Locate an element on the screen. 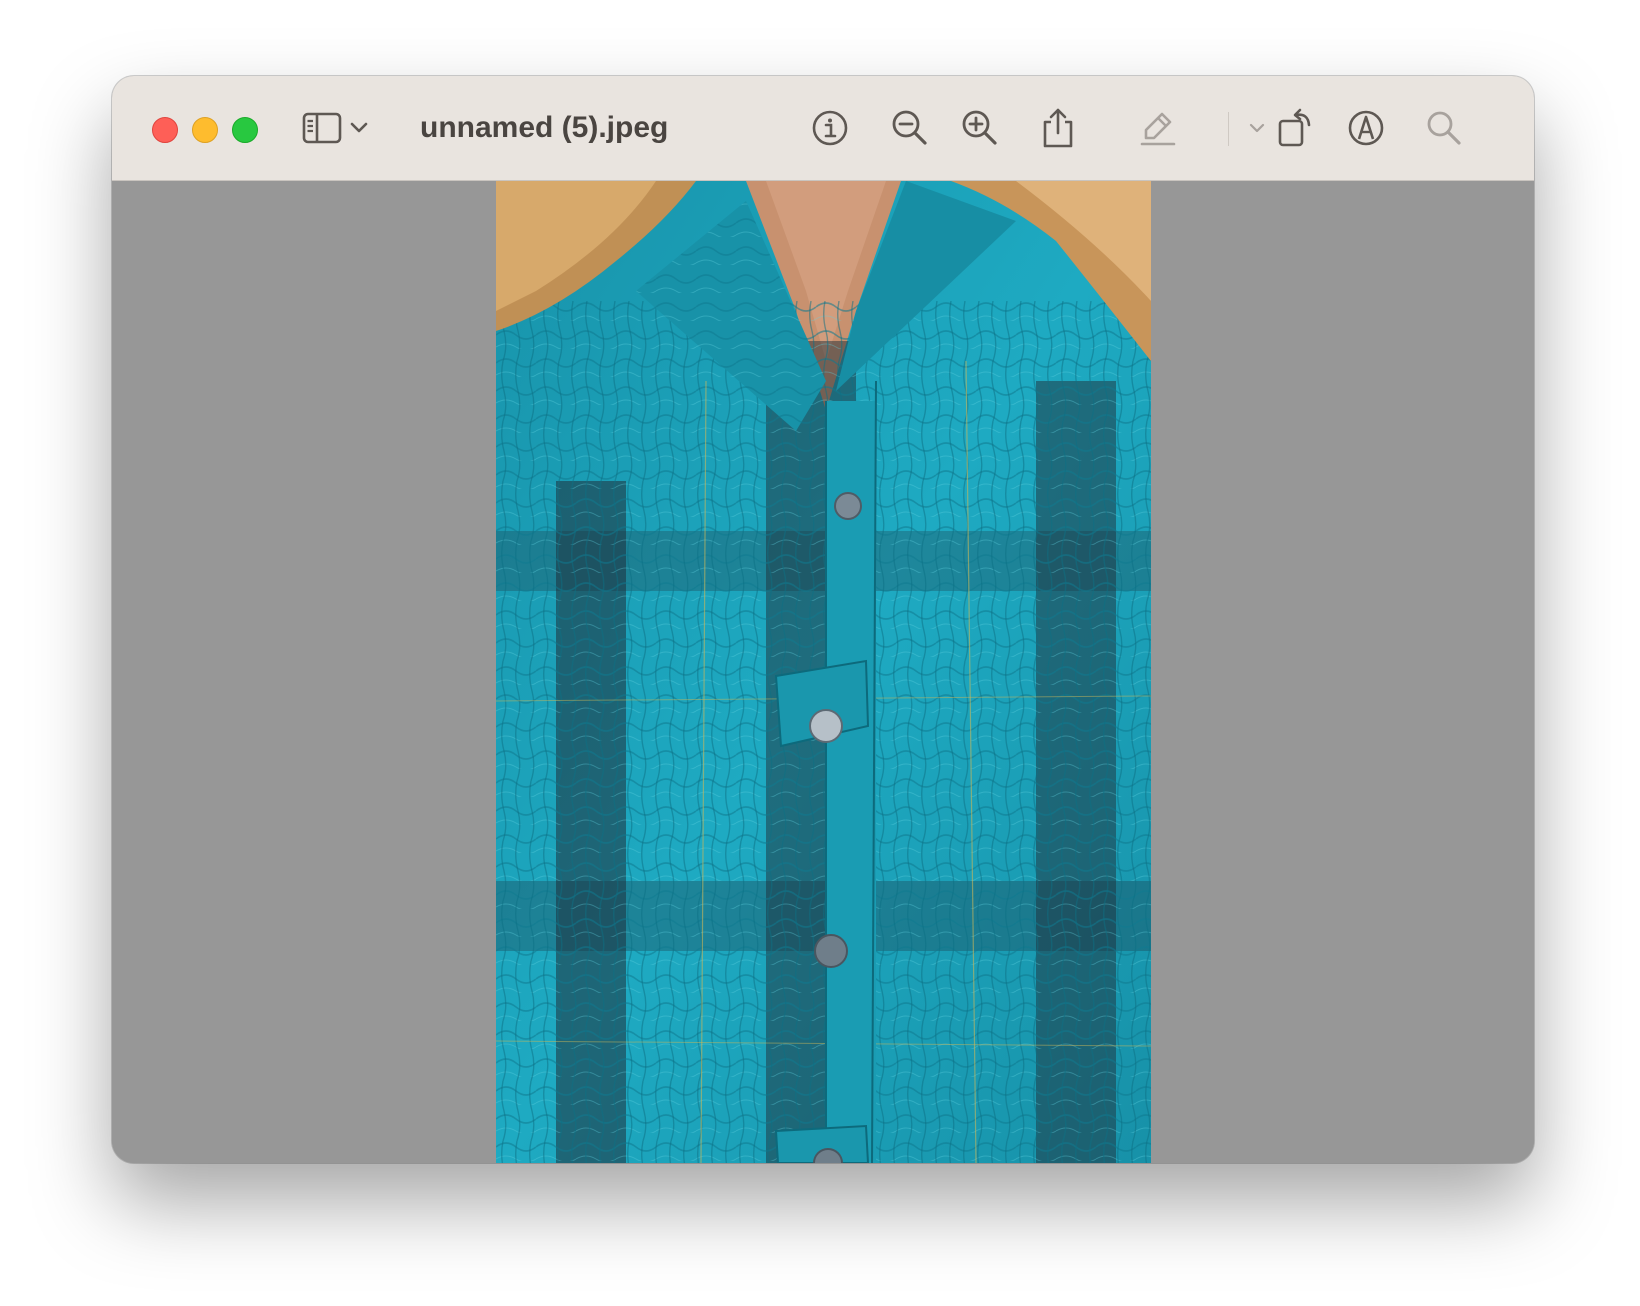 This screenshot has height=1306, width=1640. highlight-button is located at coordinates (1158, 128).